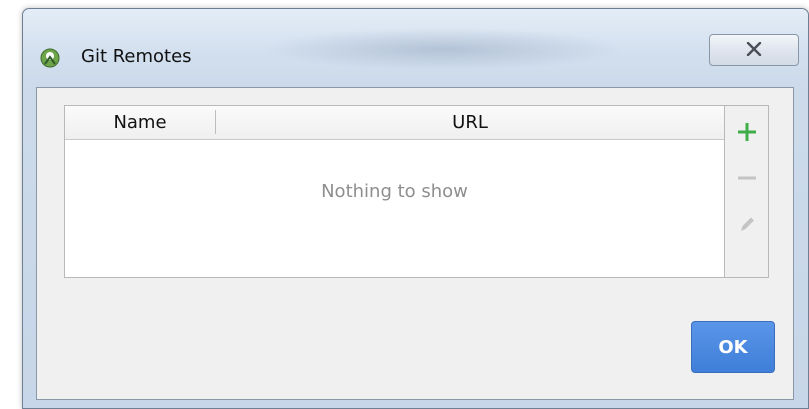 Image resolution: width=809 pixels, height=409 pixels. I want to click on remove-remote-button, so click(747, 180).